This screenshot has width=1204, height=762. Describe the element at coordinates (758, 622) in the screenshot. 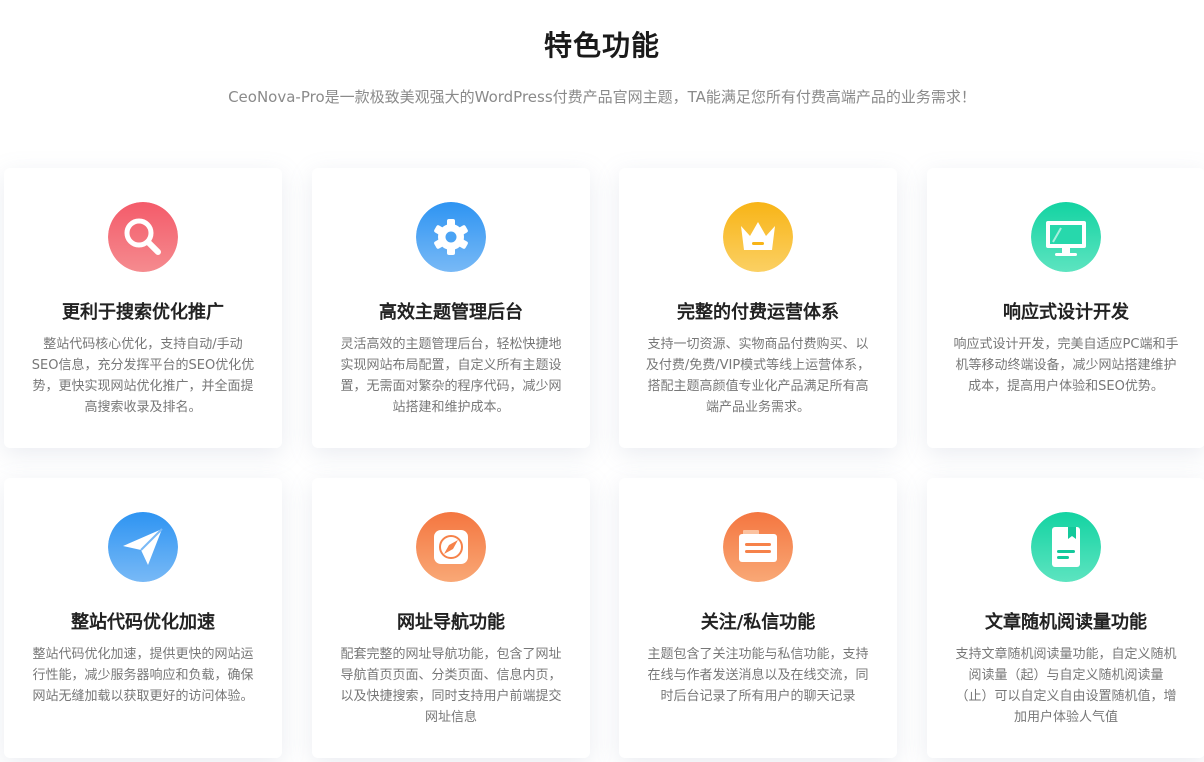

I see `feature-title: 关注/私信功能` at that location.